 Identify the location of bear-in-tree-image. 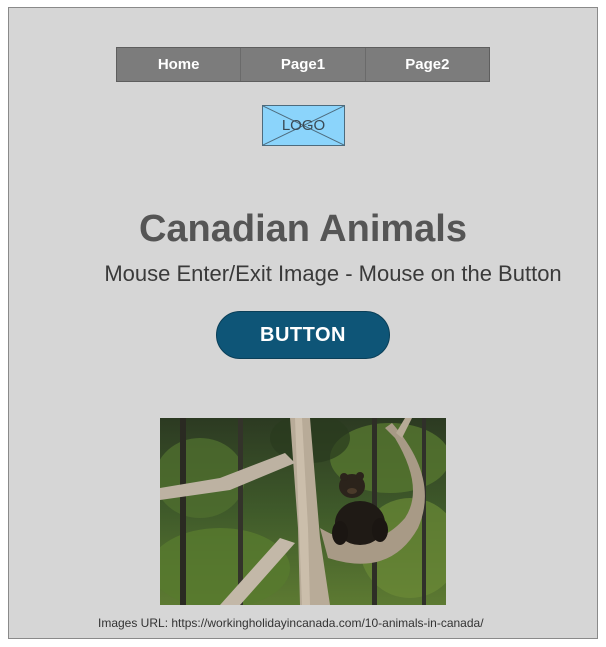
(303, 511).